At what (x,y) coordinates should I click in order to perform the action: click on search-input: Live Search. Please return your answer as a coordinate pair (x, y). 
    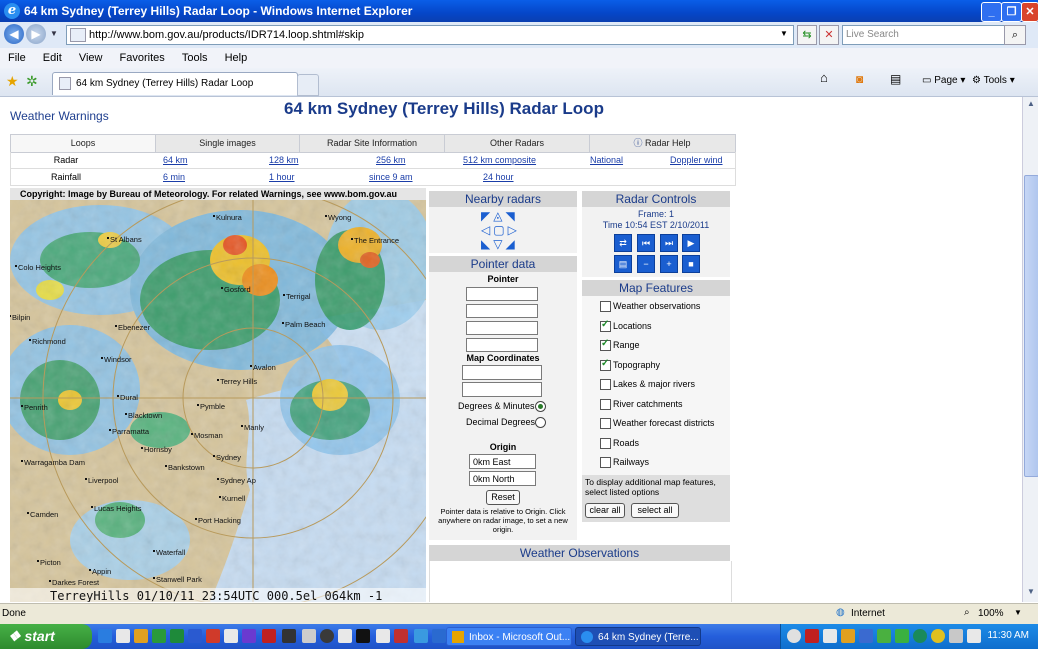
    Looking at the image, I should click on (923, 35).